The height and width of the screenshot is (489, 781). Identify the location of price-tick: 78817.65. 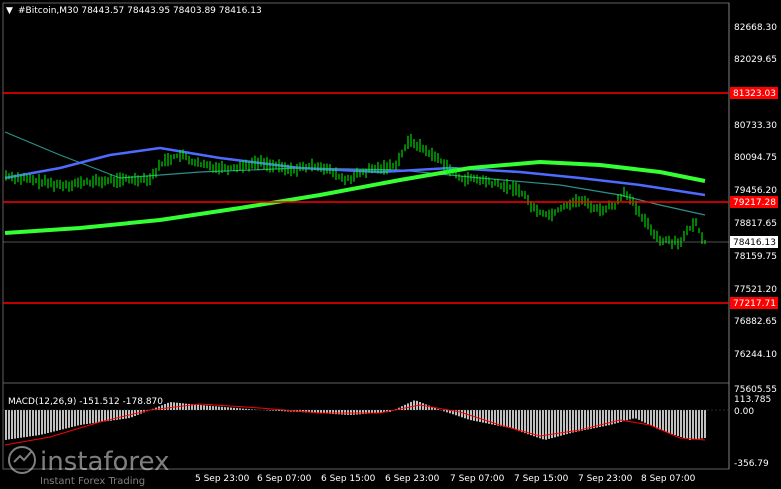
(755, 224).